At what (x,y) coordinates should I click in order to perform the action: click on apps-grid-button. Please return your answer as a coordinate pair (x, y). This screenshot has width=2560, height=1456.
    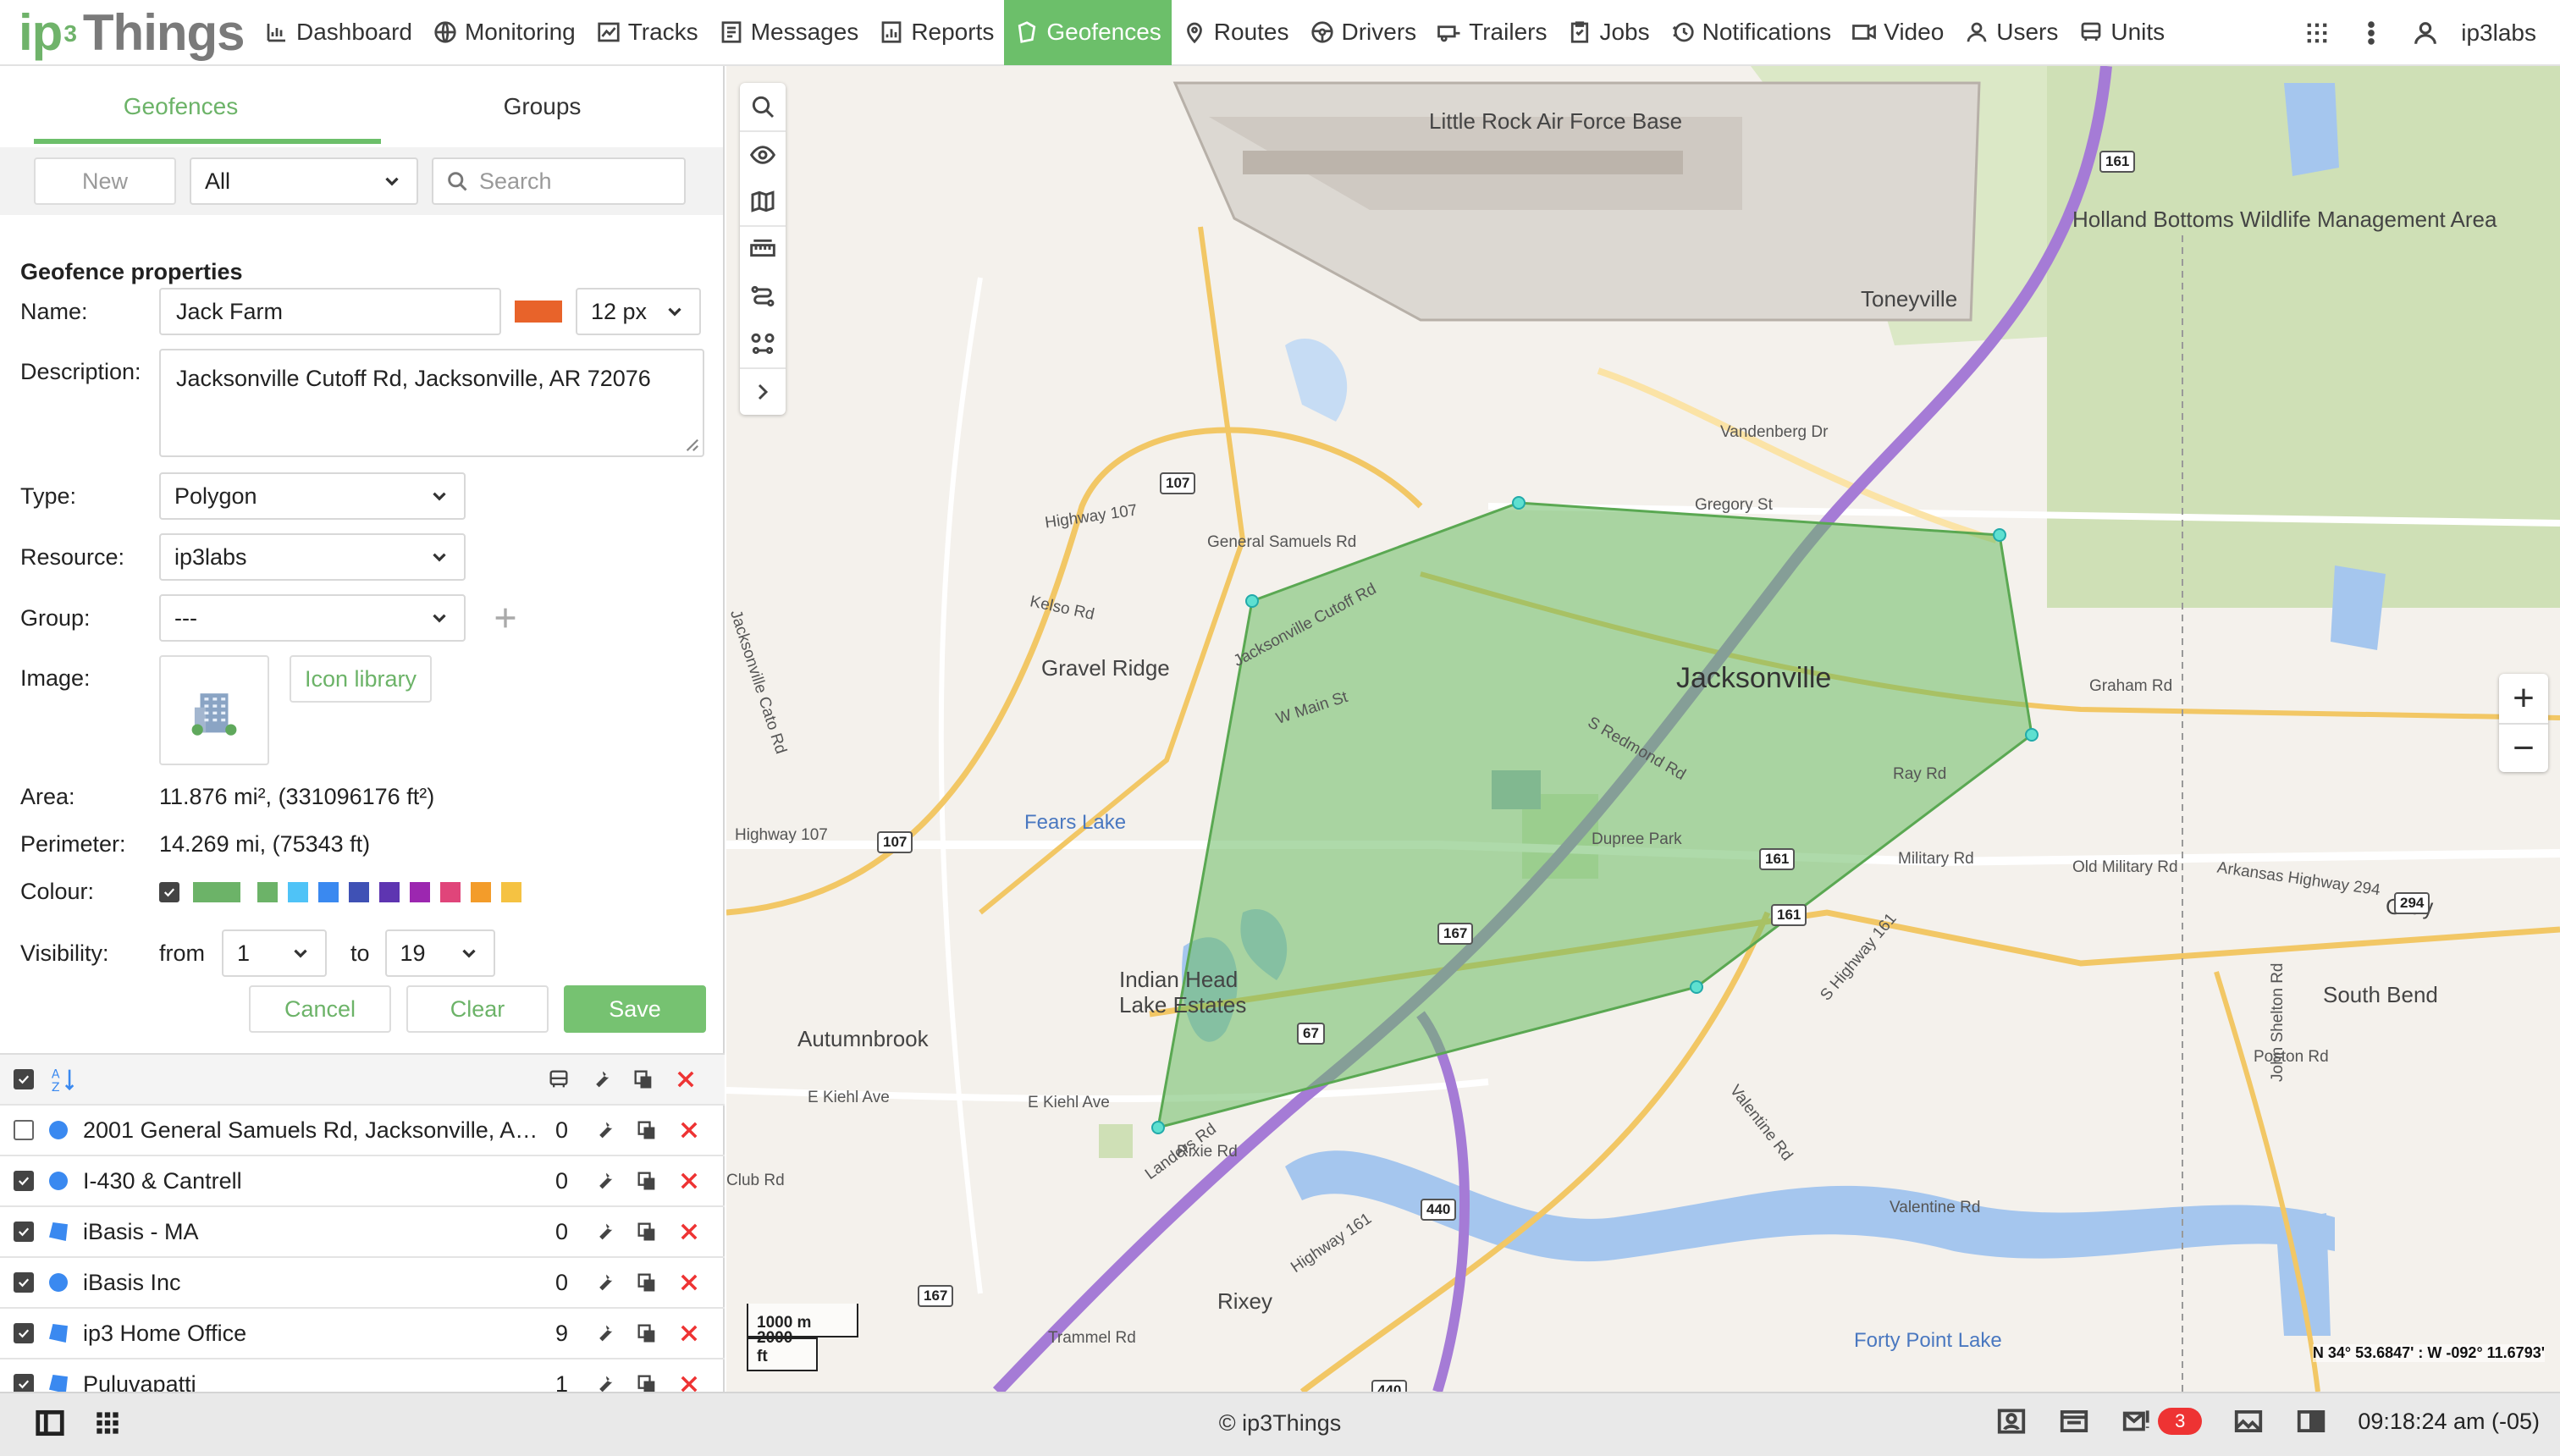
    Looking at the image, I should click on (2317, 33).